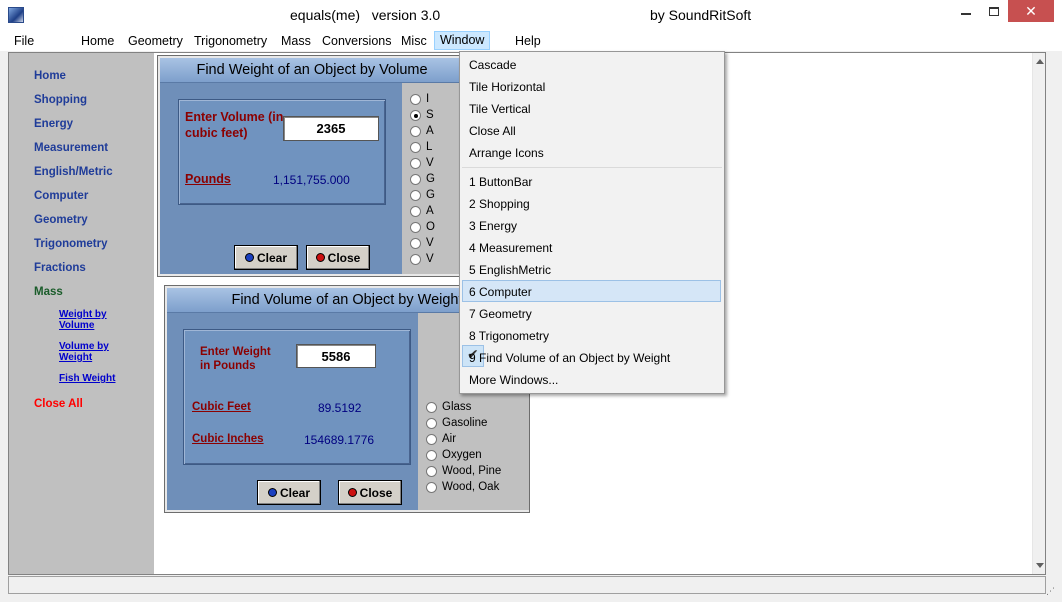 Image resolution: width=1062 pixels, height=602 pixels. I want to click on menu-window: Window, so click(462, 40).